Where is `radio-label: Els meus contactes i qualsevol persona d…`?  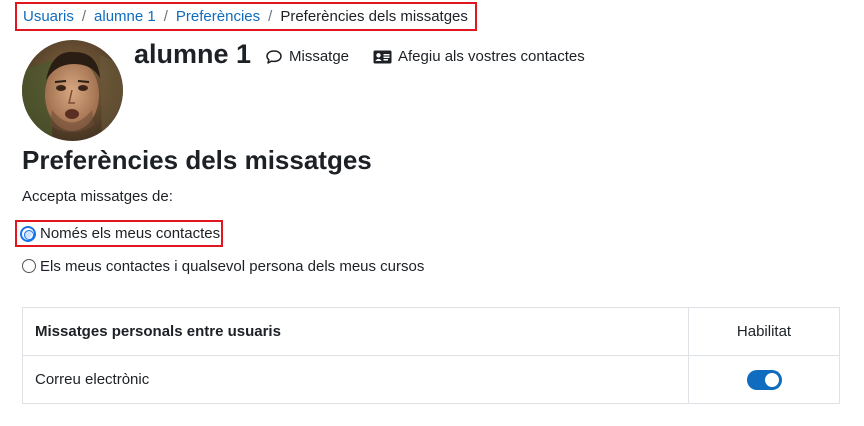
radio-label: Els meus contactes i qualsevol persona d… is located at coordinates (232, 266).